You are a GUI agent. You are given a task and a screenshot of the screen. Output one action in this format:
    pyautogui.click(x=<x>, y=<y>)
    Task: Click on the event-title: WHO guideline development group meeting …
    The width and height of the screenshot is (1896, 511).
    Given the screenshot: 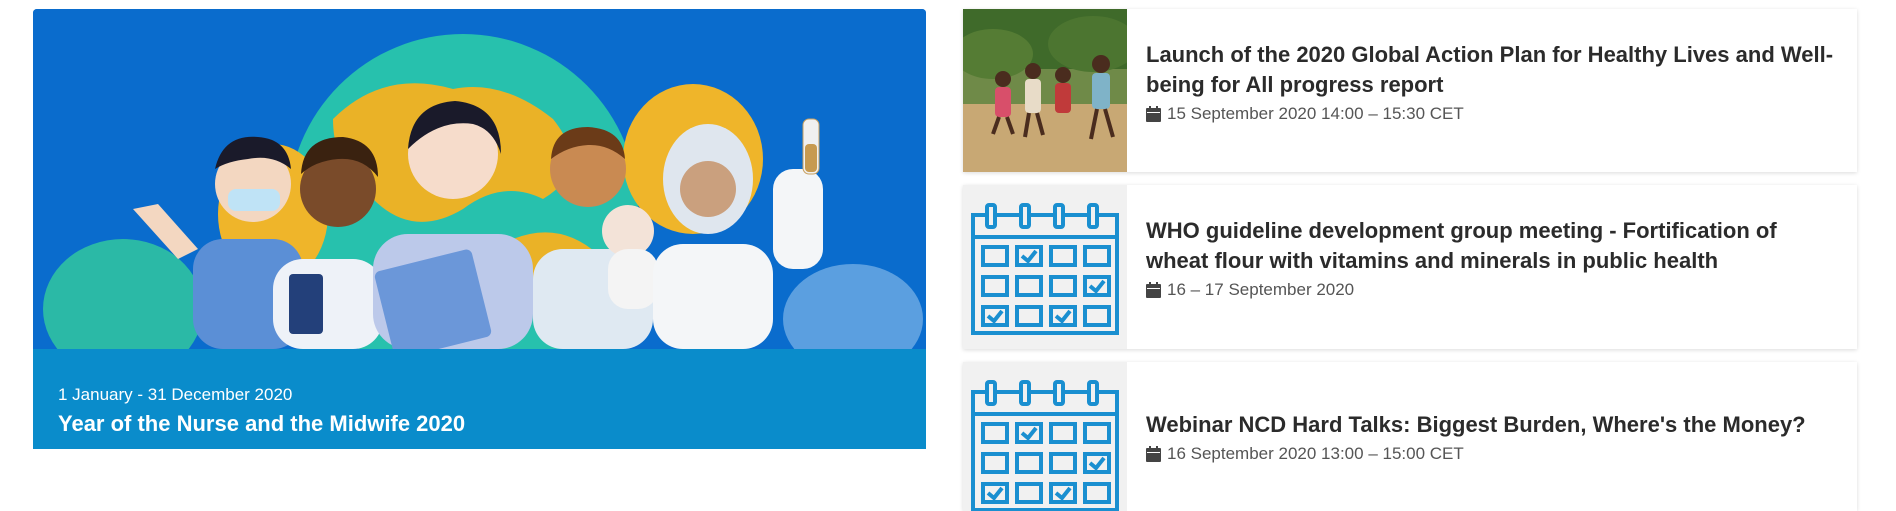 What is the action you would take?
    pyautogui.click(x=1491, y=246)
    